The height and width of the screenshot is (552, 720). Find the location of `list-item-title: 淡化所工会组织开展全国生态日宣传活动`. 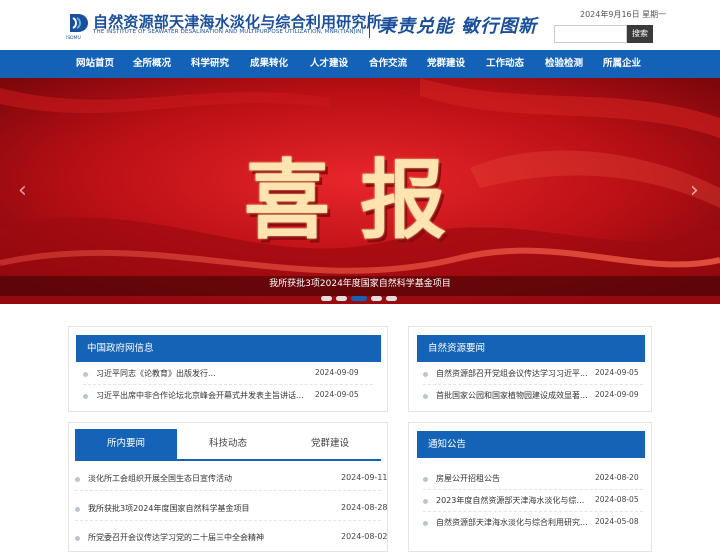

list-item-title: 淡化所工会组织开展全国生态日宣传活动 is located at coordinates (208, 478).